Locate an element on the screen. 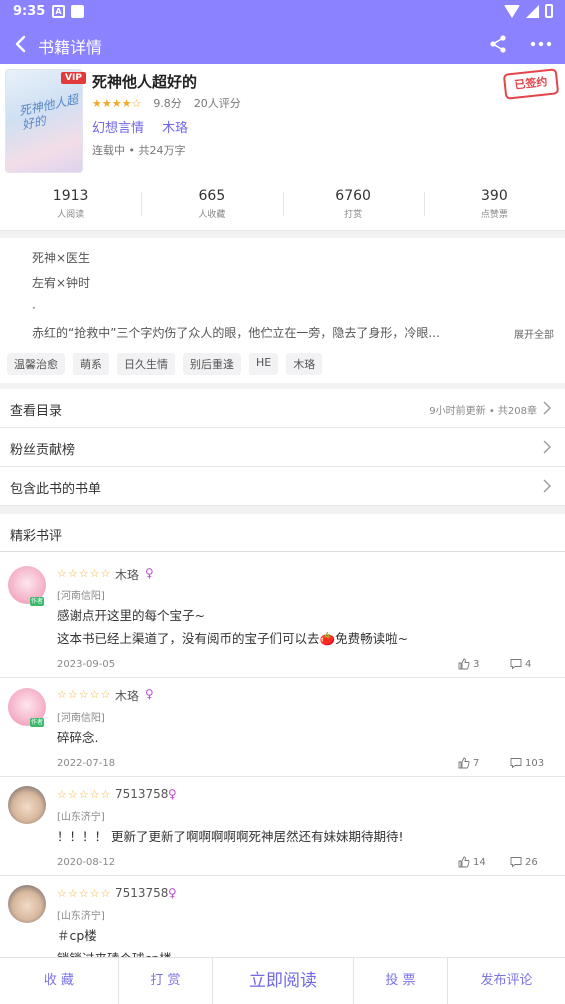 Image resolution: width=565 pixels, height=1004 pixels. menu-label: 粉丝贡献榜 is located at coordinates (43, 450).